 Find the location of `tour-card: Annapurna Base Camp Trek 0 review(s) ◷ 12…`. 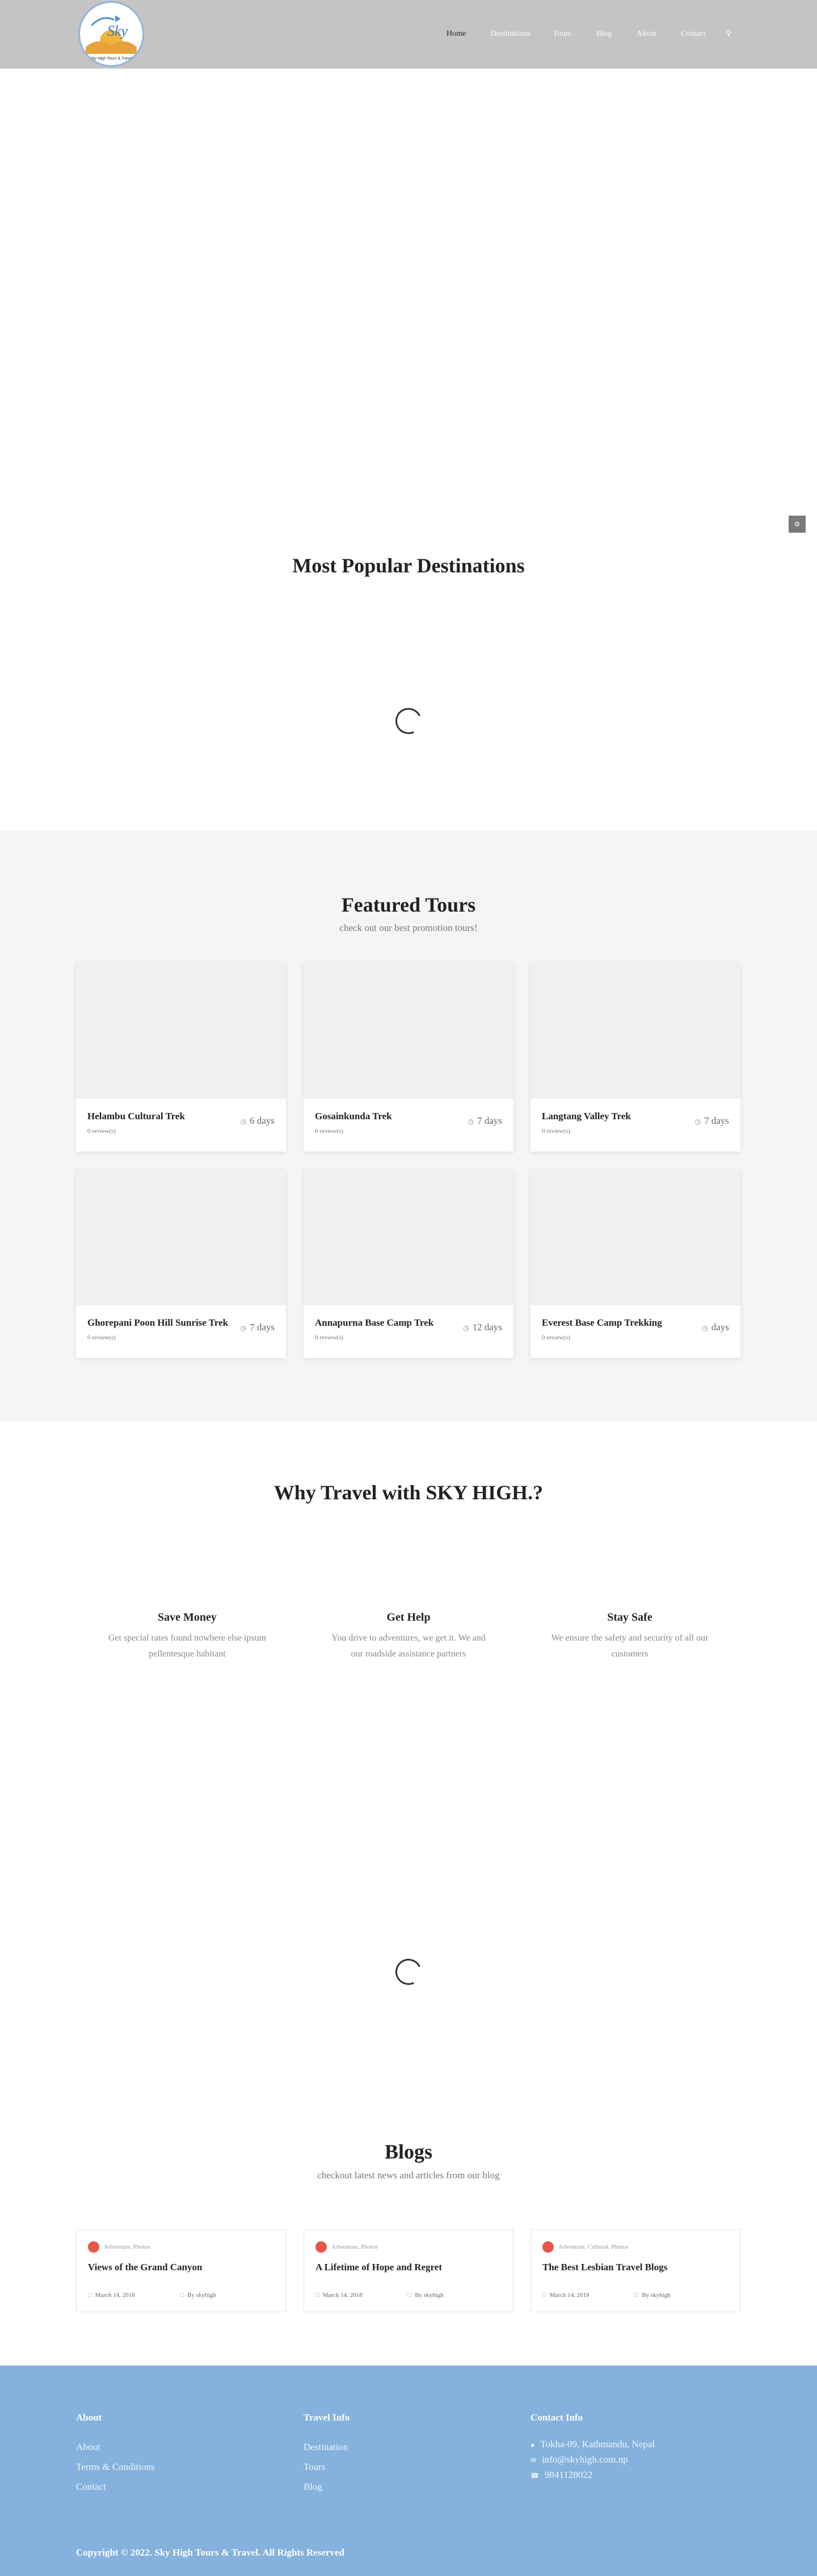

tour-card: Annapurna Base Camp Trek 0 review(s) ◷ 12… is located at coordinates (408, 1263).